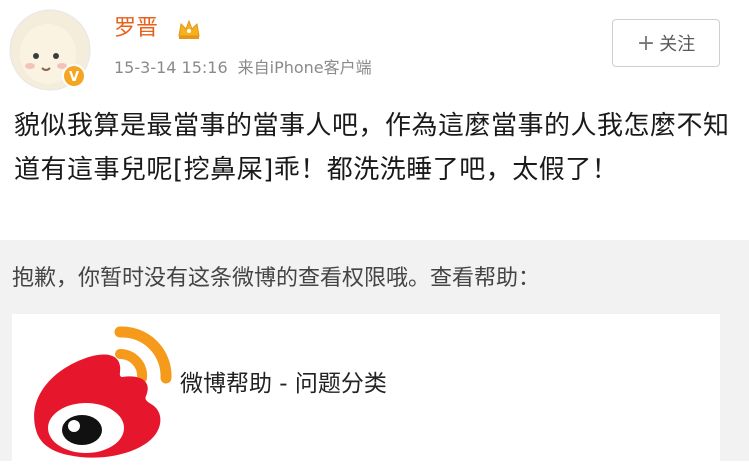 Image resolution: width=749 pixels, height=465 pixels. What do you see at coordinates (50, 50) in the screenshot?
I see `avatar: V` at bounding box center [50, 50].